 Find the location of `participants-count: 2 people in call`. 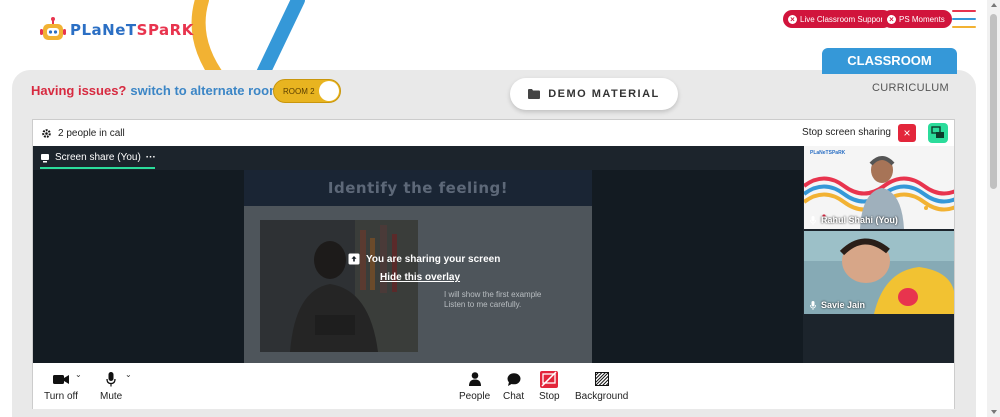

participants-count: 2 people in call is located at coordinates (91, 133).